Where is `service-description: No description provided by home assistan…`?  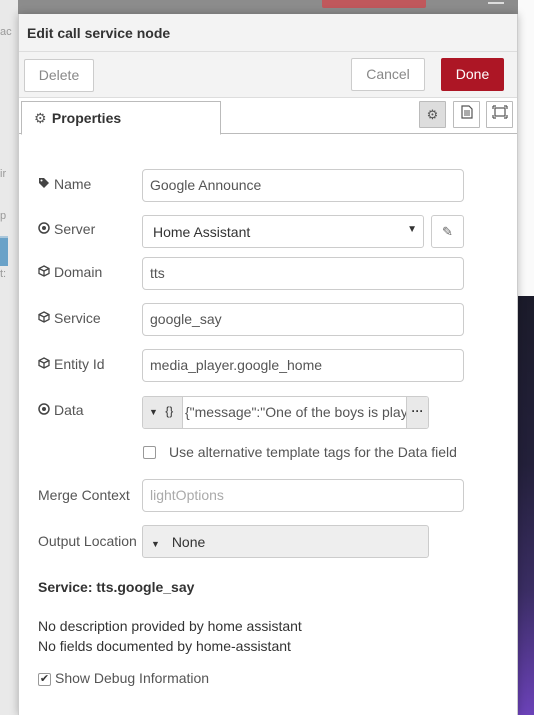
service-description: No description provided by home assistan… is located at coordinates (170, 626).